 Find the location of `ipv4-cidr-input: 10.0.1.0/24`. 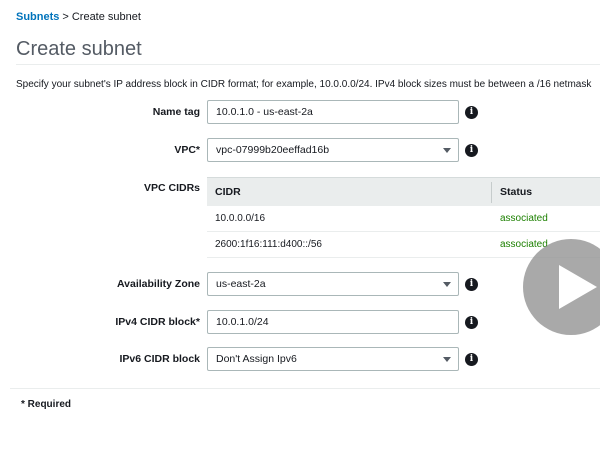

ipv4-cidr-input: 10.0.1.0/24 is located at coordinates (333, 322).